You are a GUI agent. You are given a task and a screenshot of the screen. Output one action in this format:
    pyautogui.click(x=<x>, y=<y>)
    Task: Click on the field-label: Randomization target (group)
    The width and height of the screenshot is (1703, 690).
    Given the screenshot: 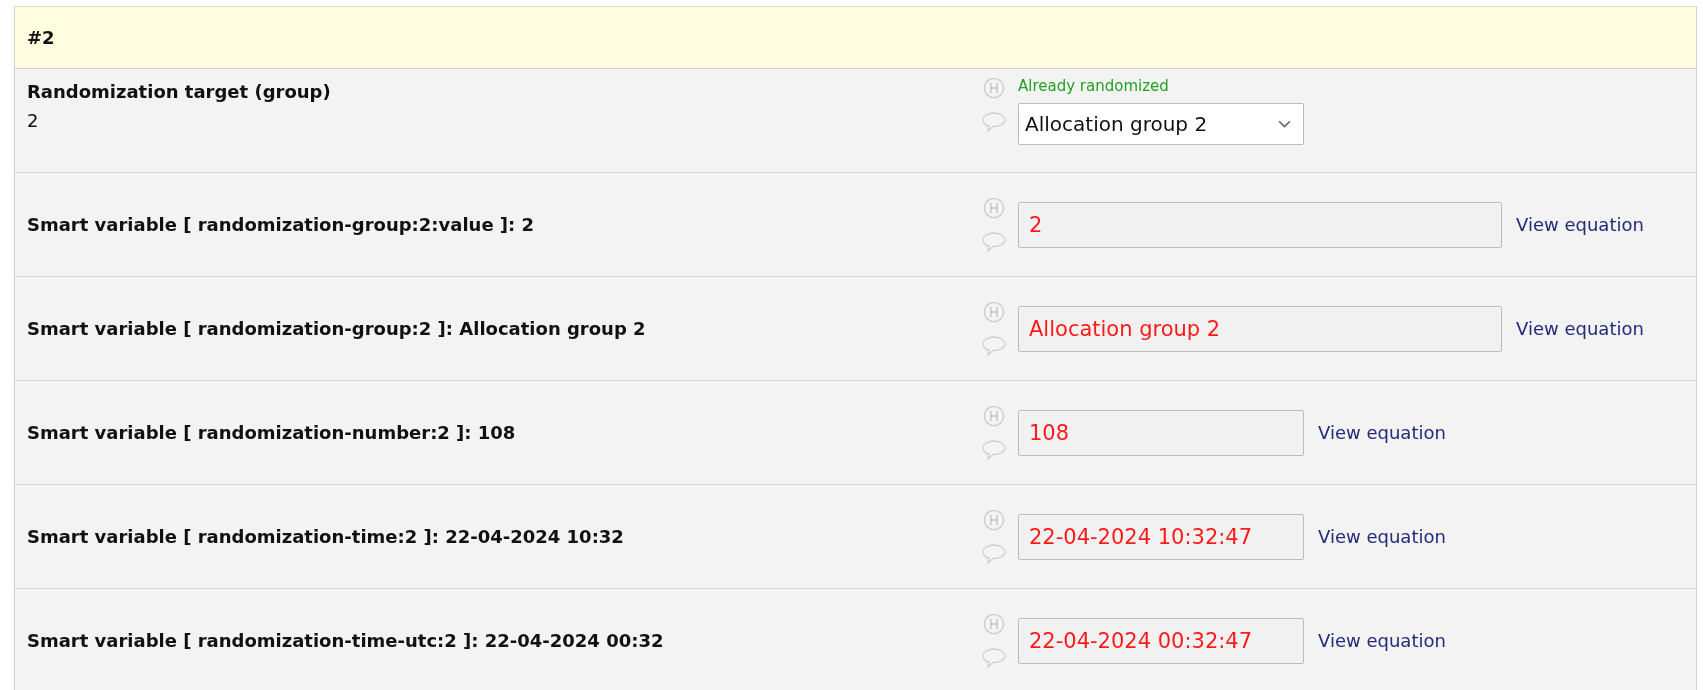 What is the action you would take?
    pyautogui.click(x=179, y=91)
    